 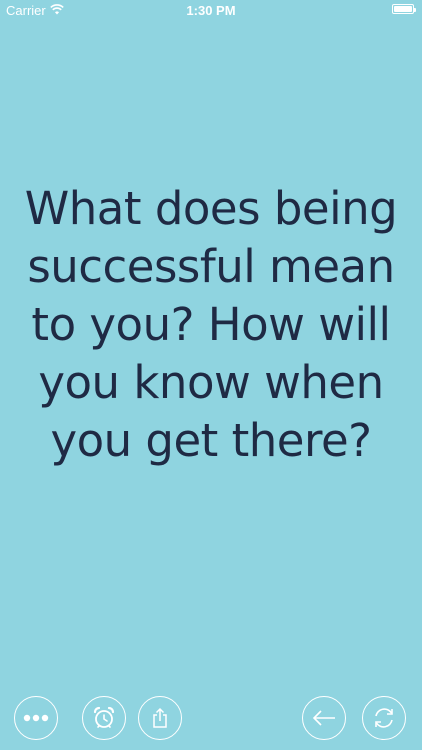 I want to click on share-icon, so click(x=160, y=718).